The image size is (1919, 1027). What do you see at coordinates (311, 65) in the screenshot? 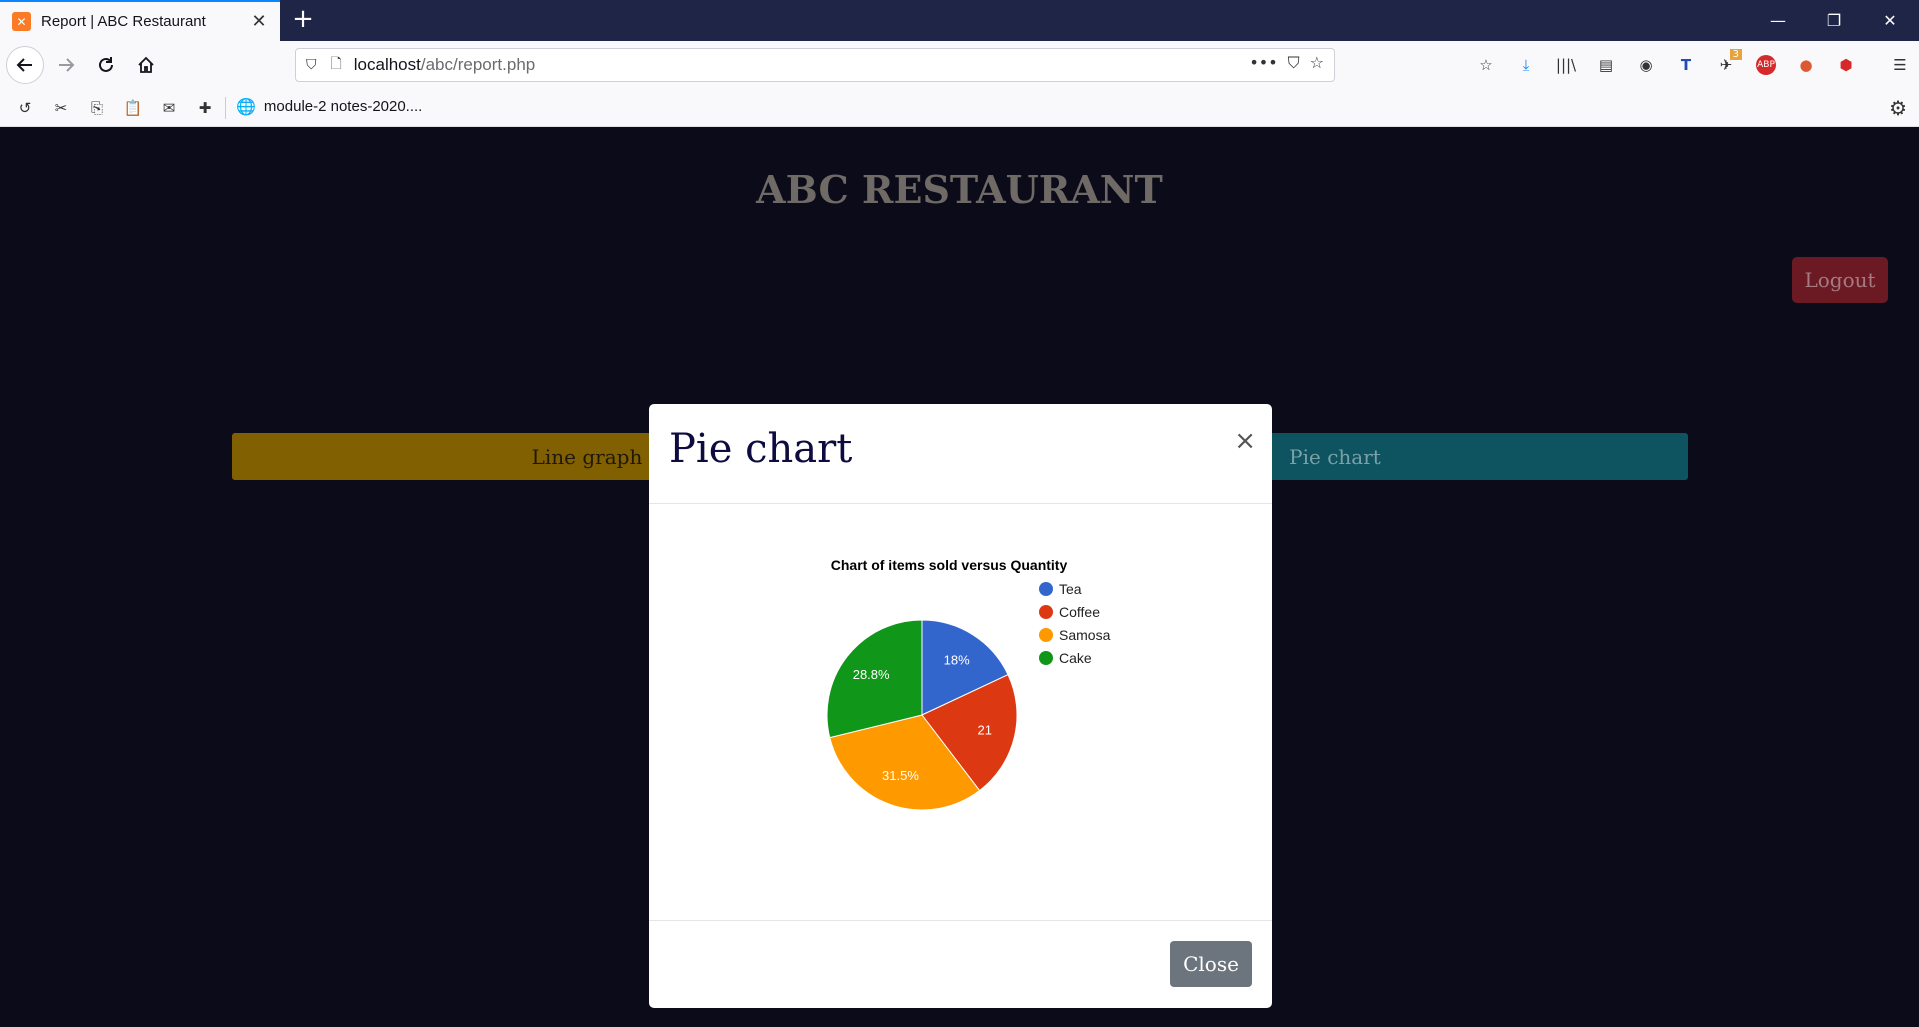
I see `tracking-shield-icon: ⛉` at bounding box center [311, 65].